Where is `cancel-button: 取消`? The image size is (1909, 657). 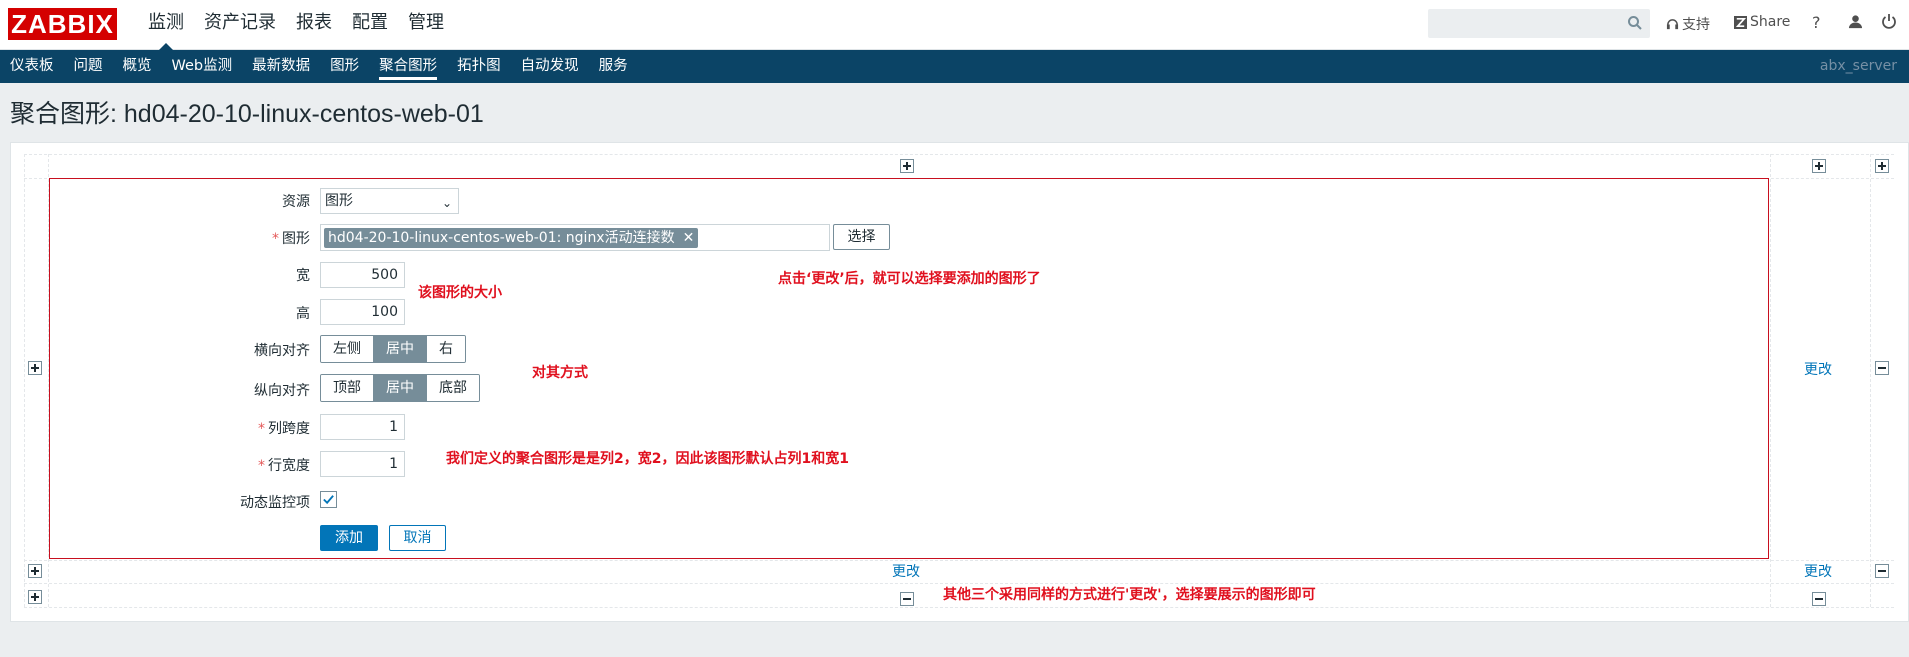 cancel-button: 取消 is located at coordinates (417, 538).